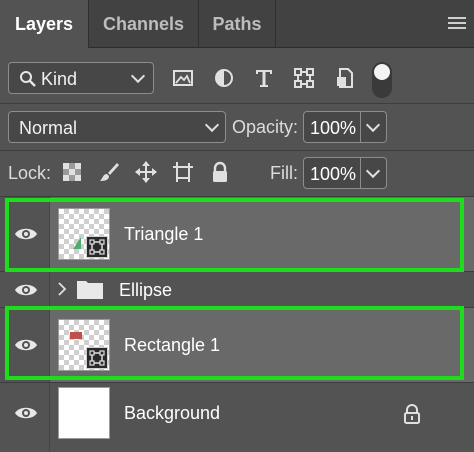  I want to click on lock-image-pixels-icon, so click(109, 172).